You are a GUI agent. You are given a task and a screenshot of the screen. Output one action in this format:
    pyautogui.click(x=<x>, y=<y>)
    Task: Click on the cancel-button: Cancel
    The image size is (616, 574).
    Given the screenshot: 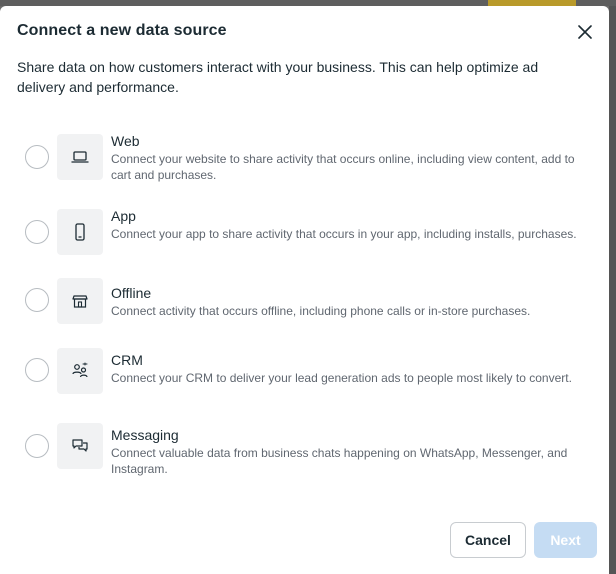 What is the action you would take?
    pyautogui.click(x=488, y=540)
    